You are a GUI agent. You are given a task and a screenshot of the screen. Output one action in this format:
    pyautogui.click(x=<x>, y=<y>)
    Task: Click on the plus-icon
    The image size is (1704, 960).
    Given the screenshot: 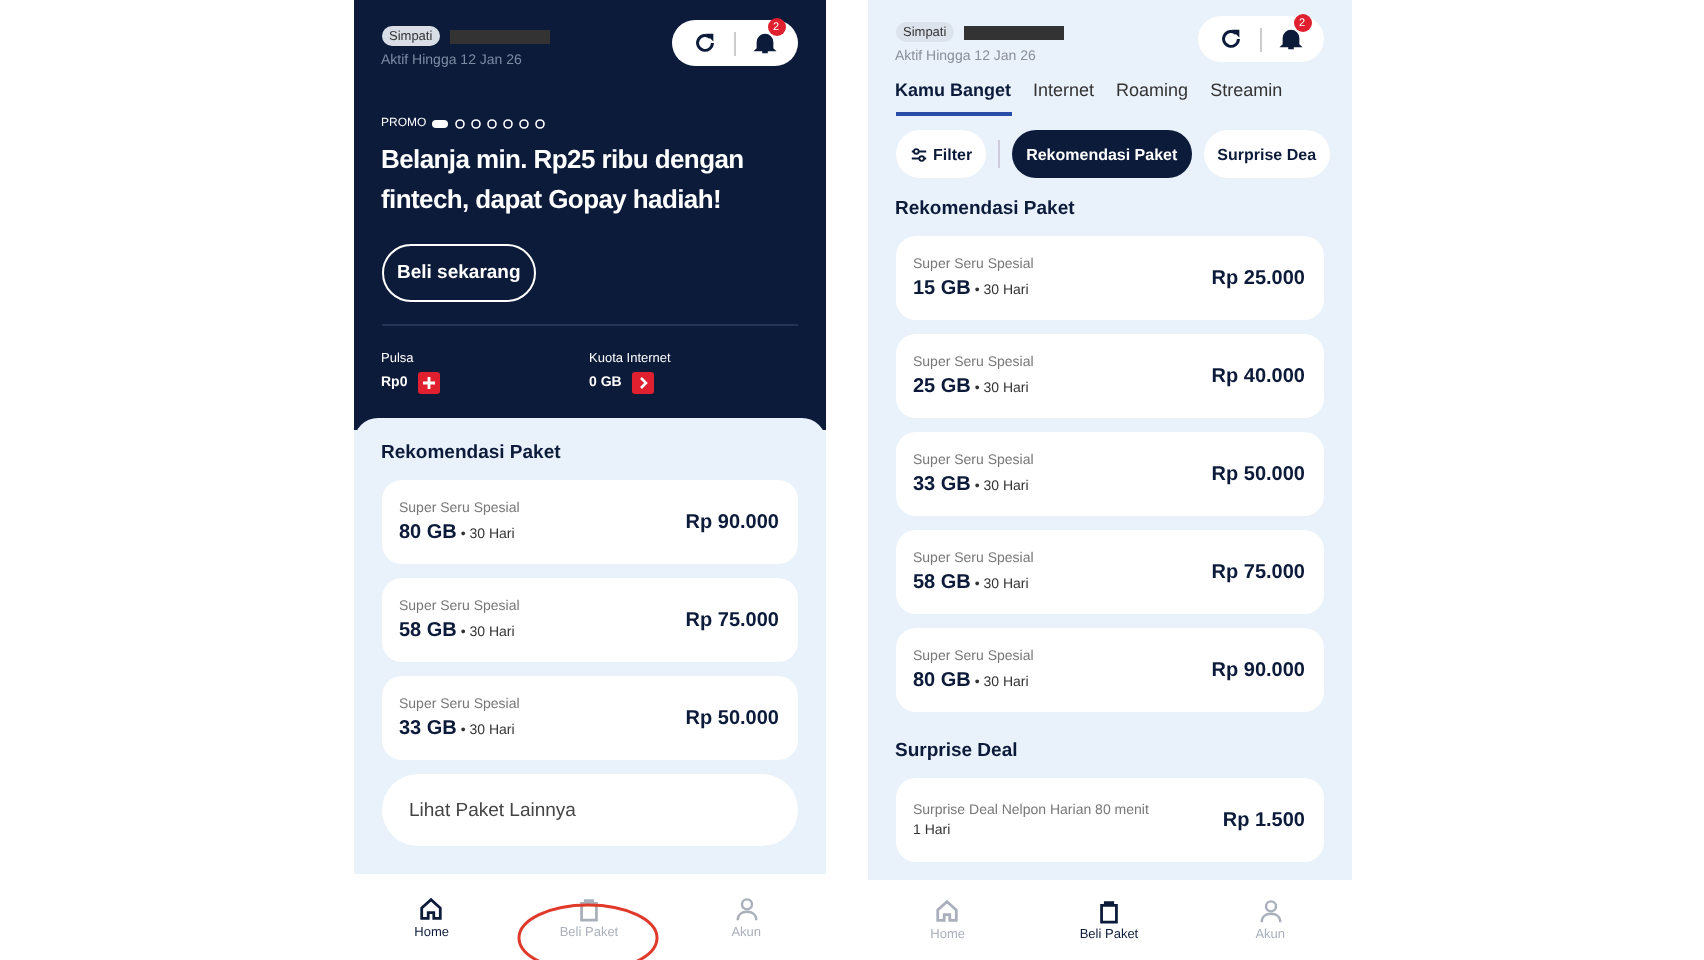 What is the action you would take?
    pyautogui.click(x=428, y=383)
    